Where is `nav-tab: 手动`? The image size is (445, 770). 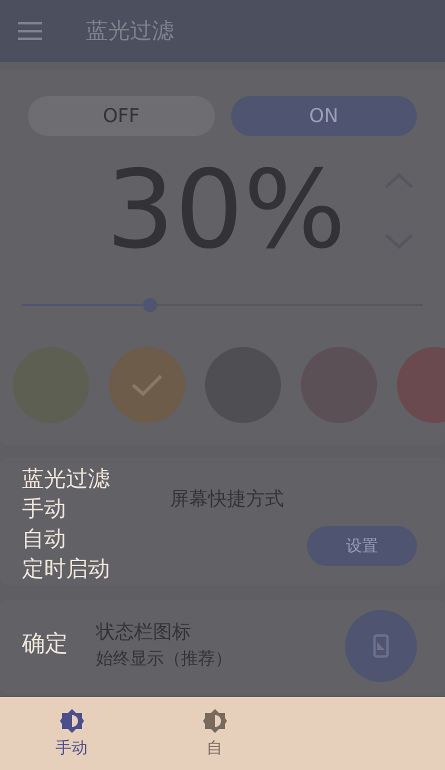 nav-tab: 手动 is located at coordinates (71, 733).